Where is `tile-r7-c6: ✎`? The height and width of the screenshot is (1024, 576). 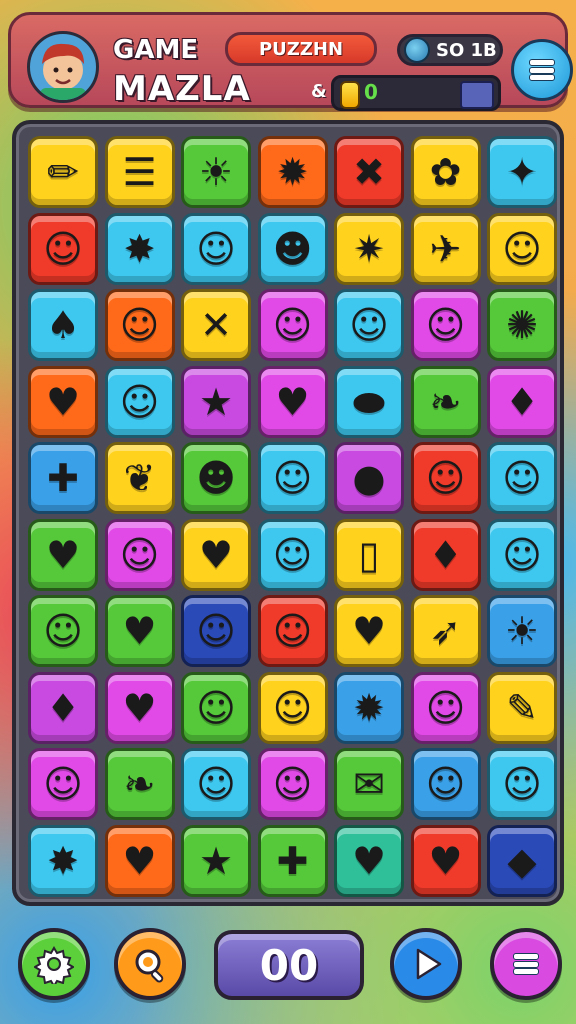 tile-r7-c6: ✎ is located at coordinates (522, 707).